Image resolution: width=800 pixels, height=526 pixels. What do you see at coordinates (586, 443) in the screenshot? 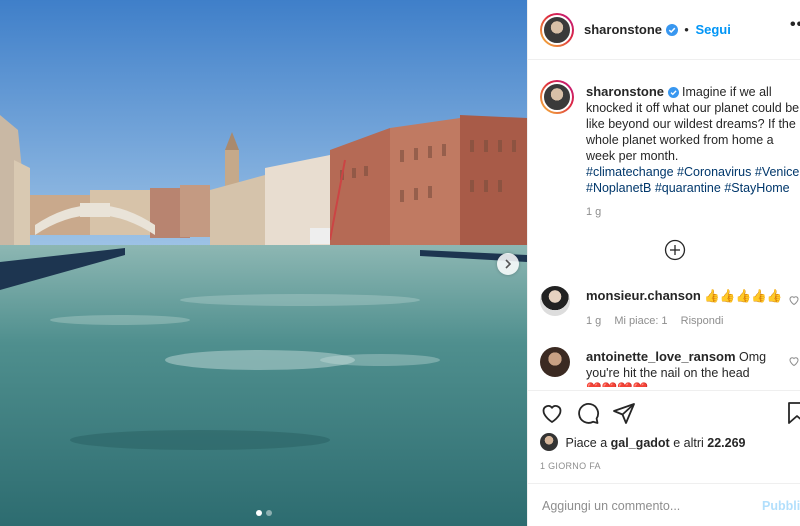
I see `likes-prefix: Piace a` at bounding box center [586, 443].